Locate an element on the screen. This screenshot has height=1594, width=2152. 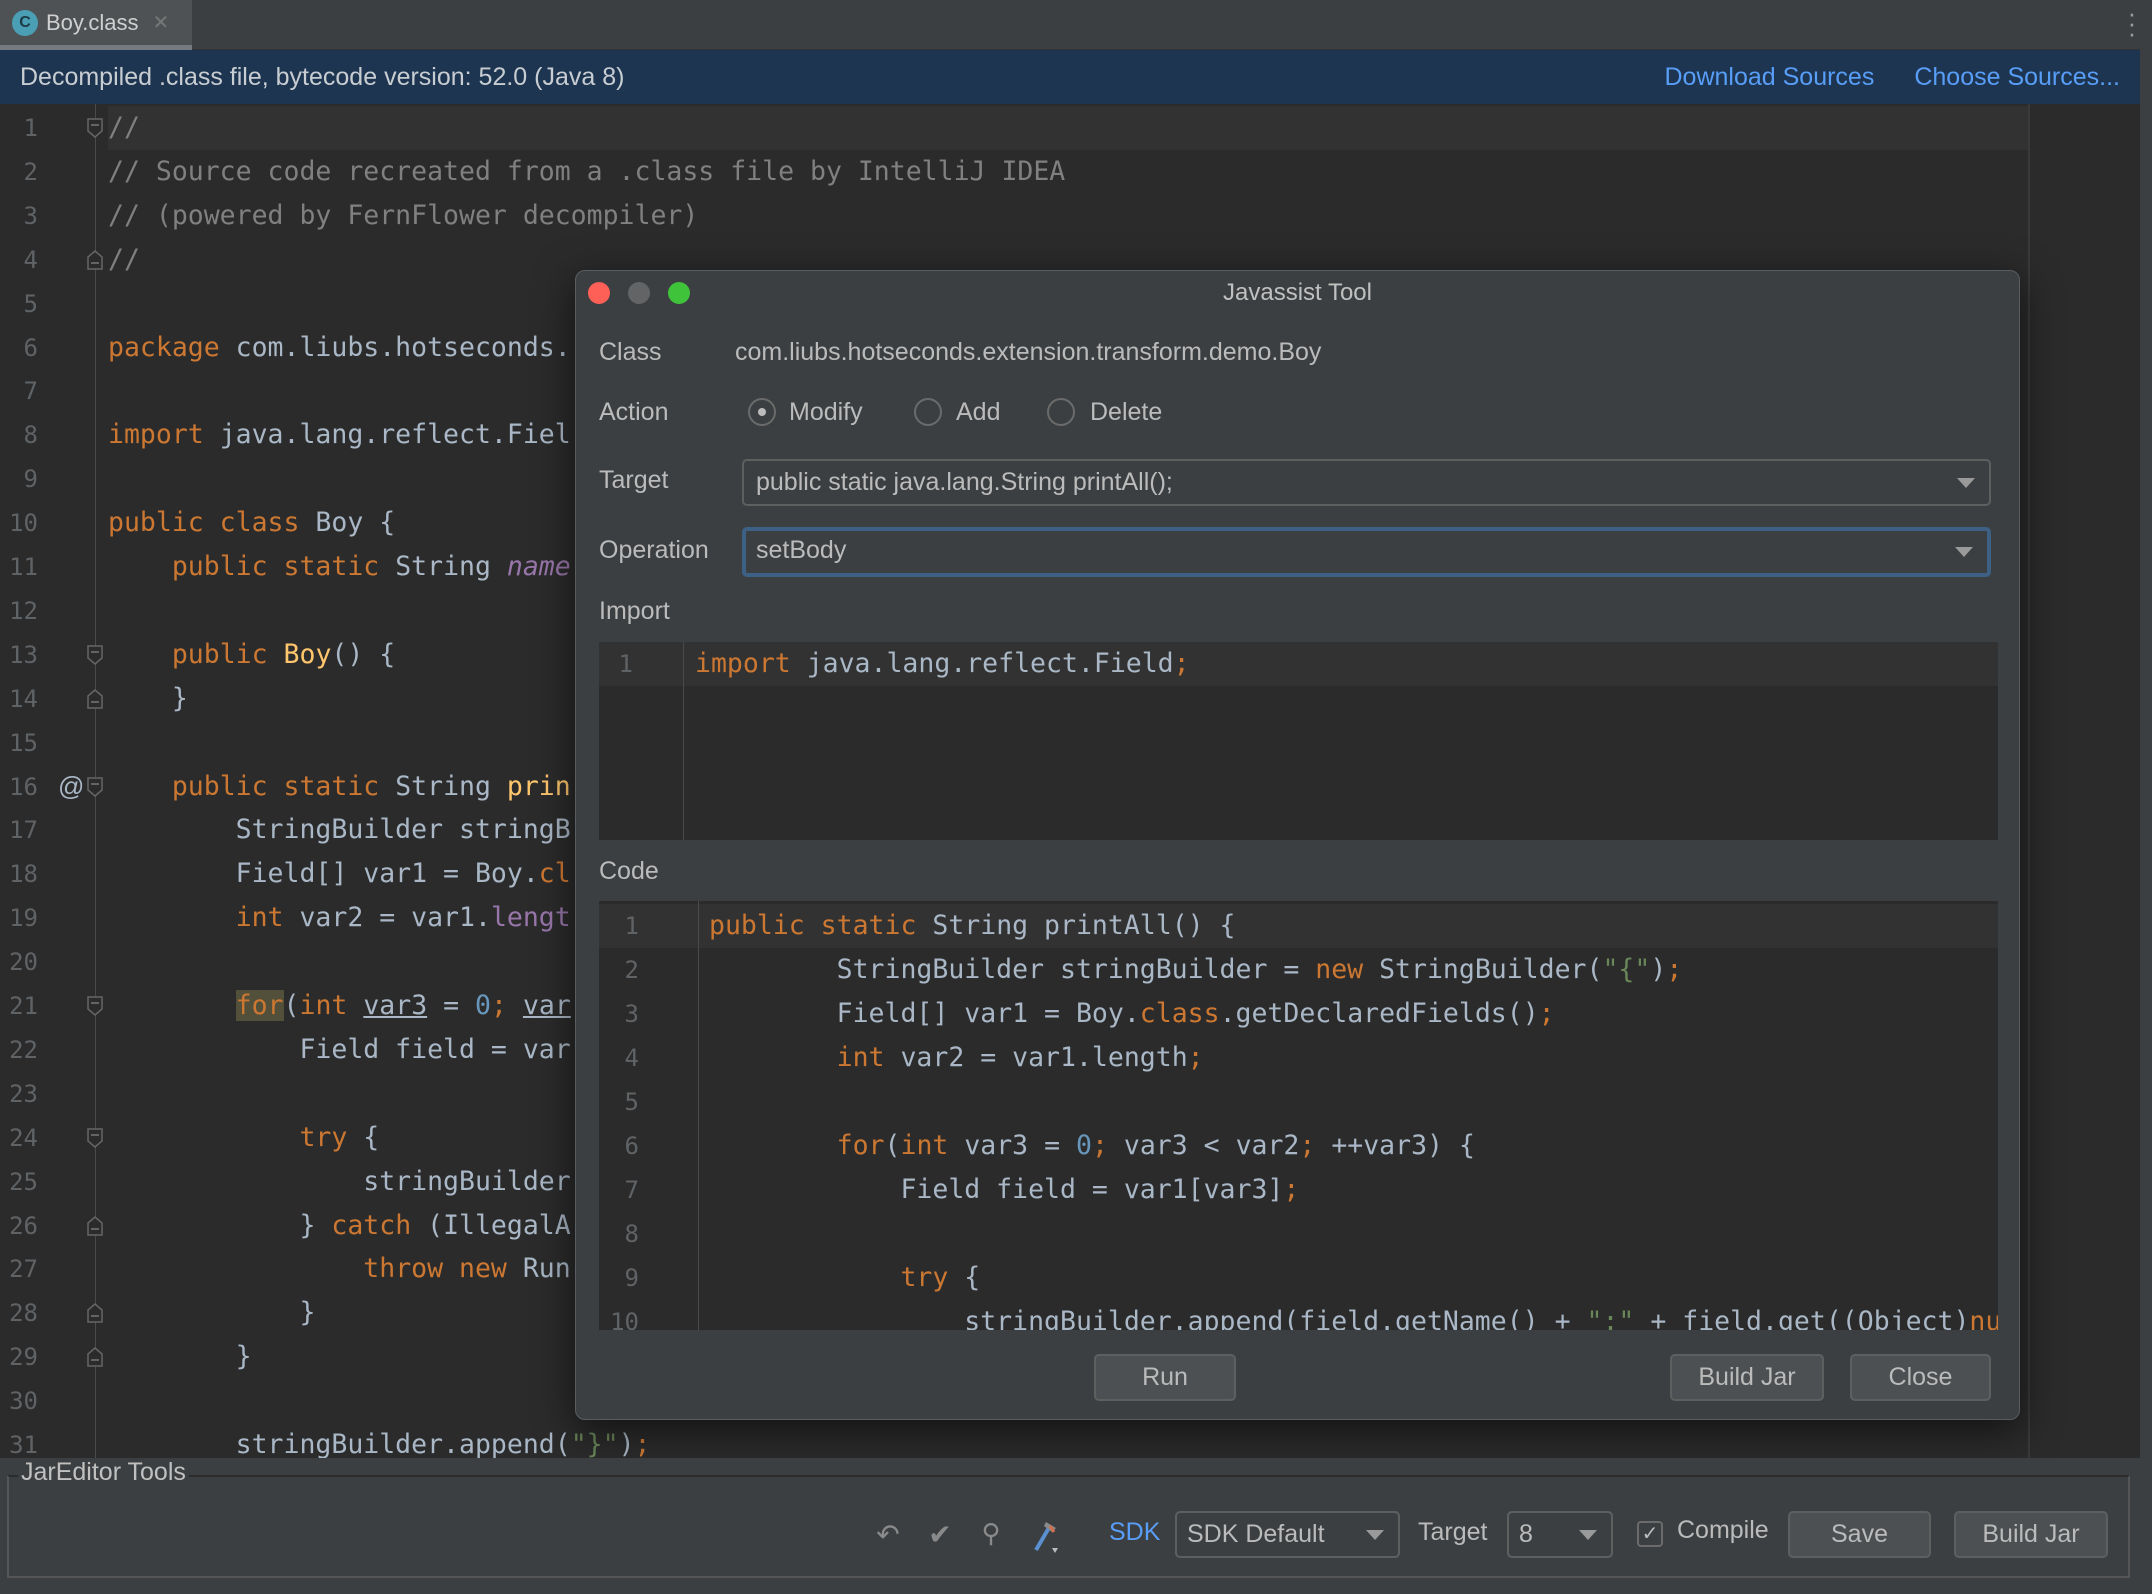
code-line: public static String prin is located at coordinates (339, 787).